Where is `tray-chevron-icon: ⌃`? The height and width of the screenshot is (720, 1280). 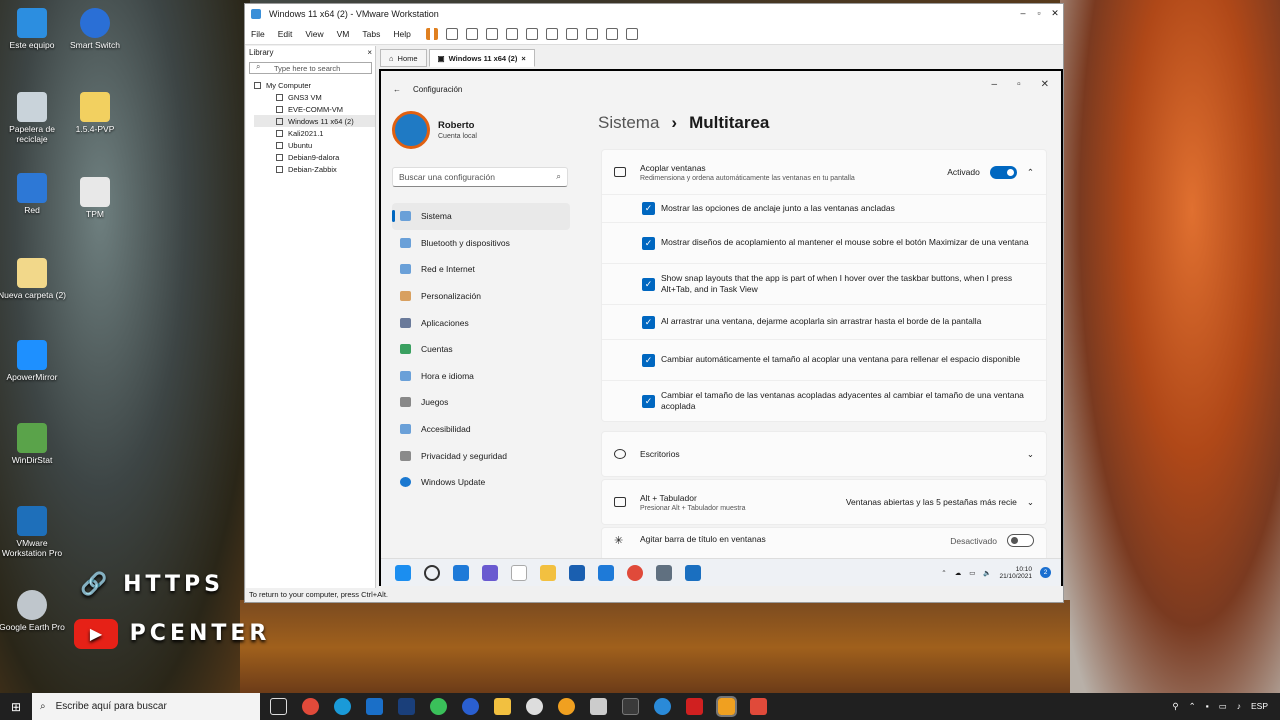 tray-chevron-icon: ⌃ is located at coordinates (943, 573).